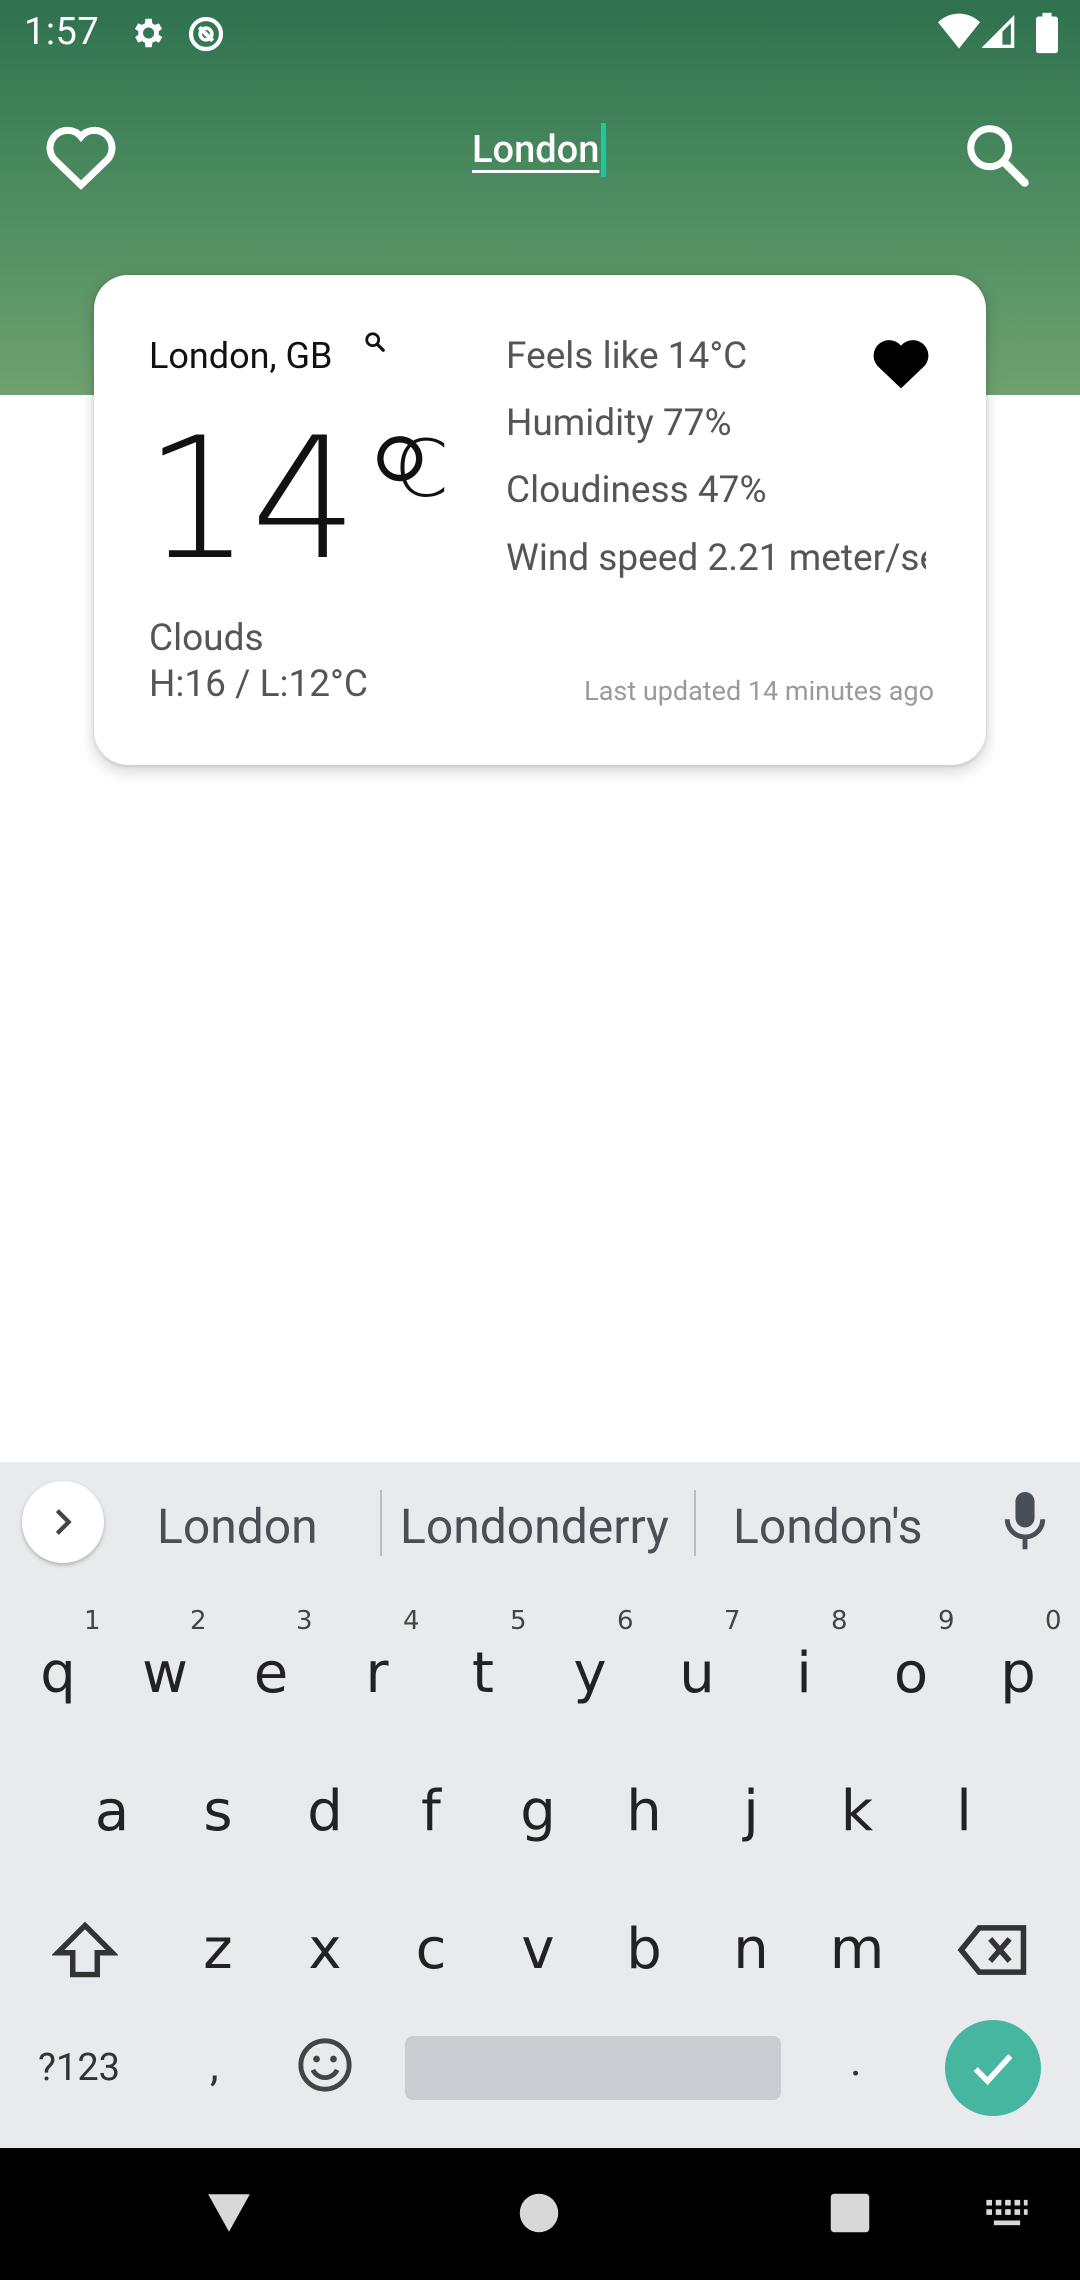 This screenshot has height=2280, width=1080. I want to click on comma-key: ,, so click(214, 2065).